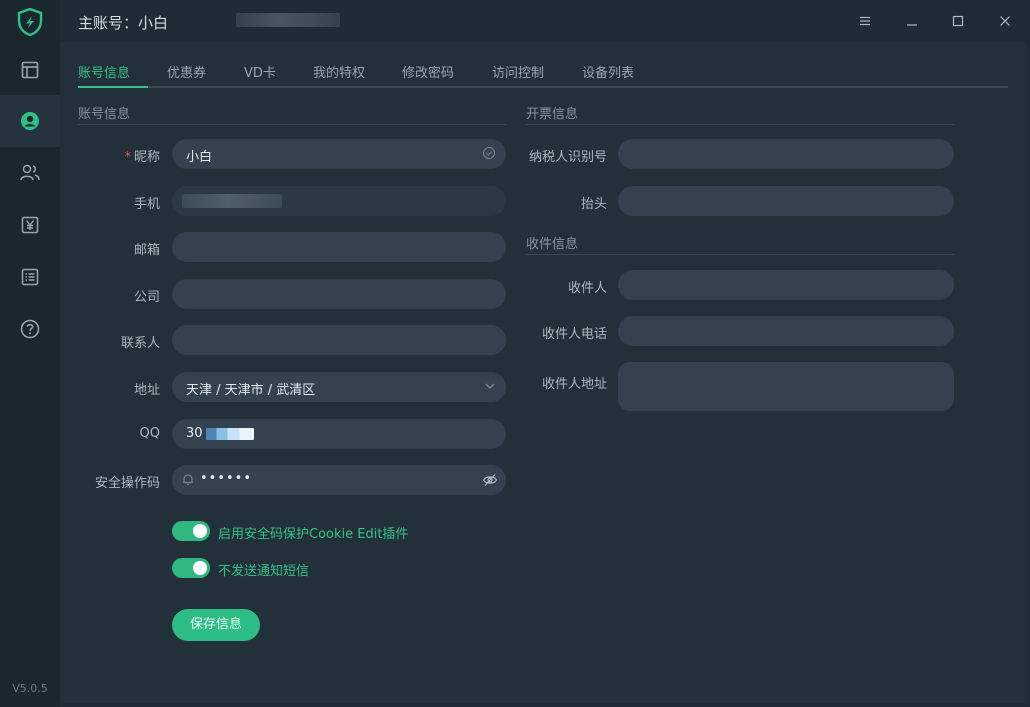 The image size is (1030, 707). Describe the element at coordinates (490, 388) in the screenshot. I see `chevron-down-icon` at that location.